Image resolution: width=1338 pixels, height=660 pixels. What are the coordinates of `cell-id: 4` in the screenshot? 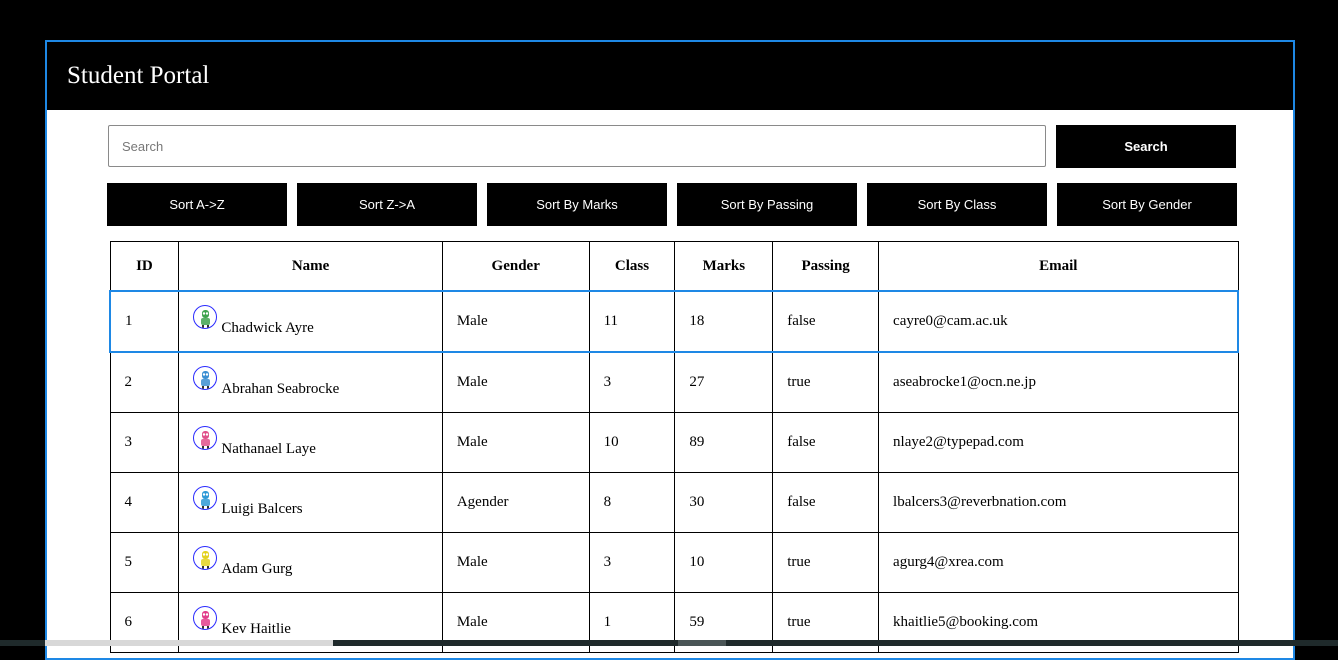 It's located at (144, 502).